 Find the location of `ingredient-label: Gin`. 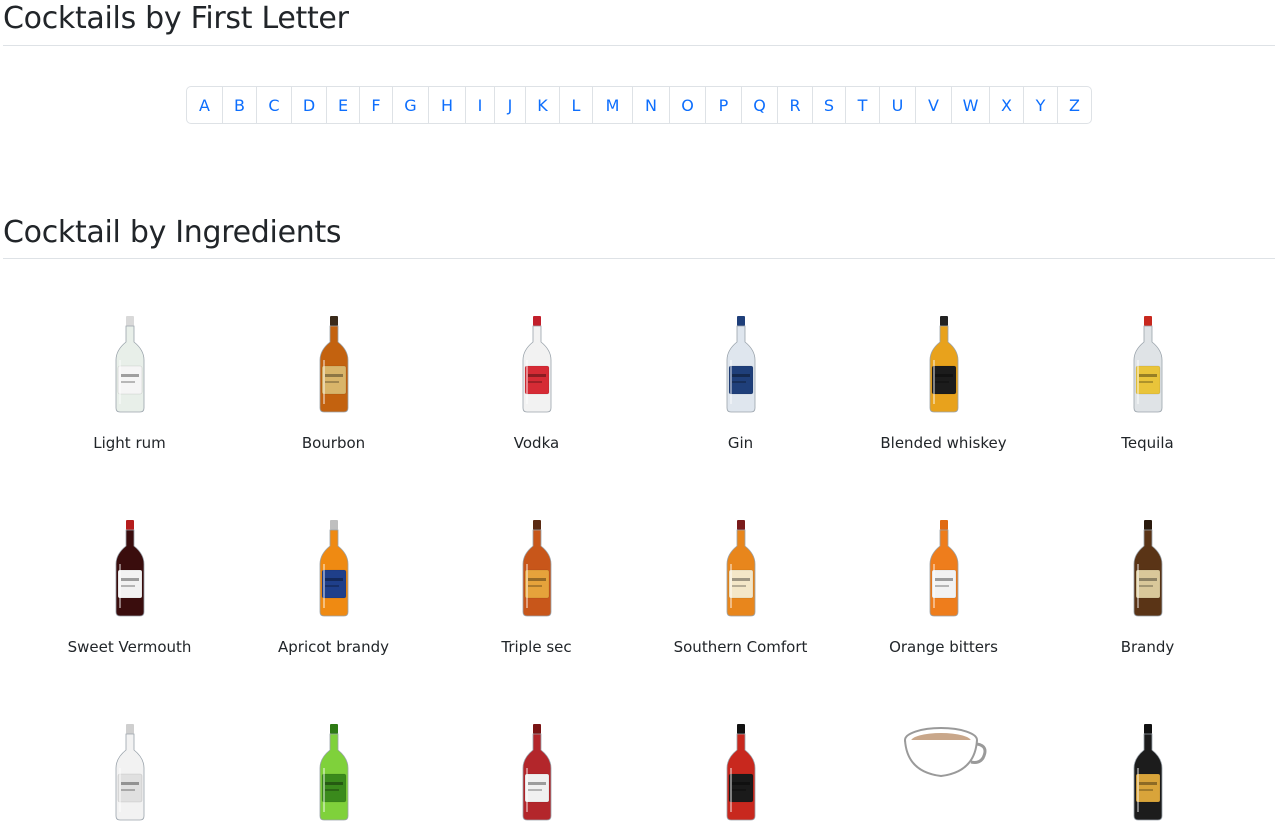

ingredient-label: Gin is located at coordinates (740, 443).